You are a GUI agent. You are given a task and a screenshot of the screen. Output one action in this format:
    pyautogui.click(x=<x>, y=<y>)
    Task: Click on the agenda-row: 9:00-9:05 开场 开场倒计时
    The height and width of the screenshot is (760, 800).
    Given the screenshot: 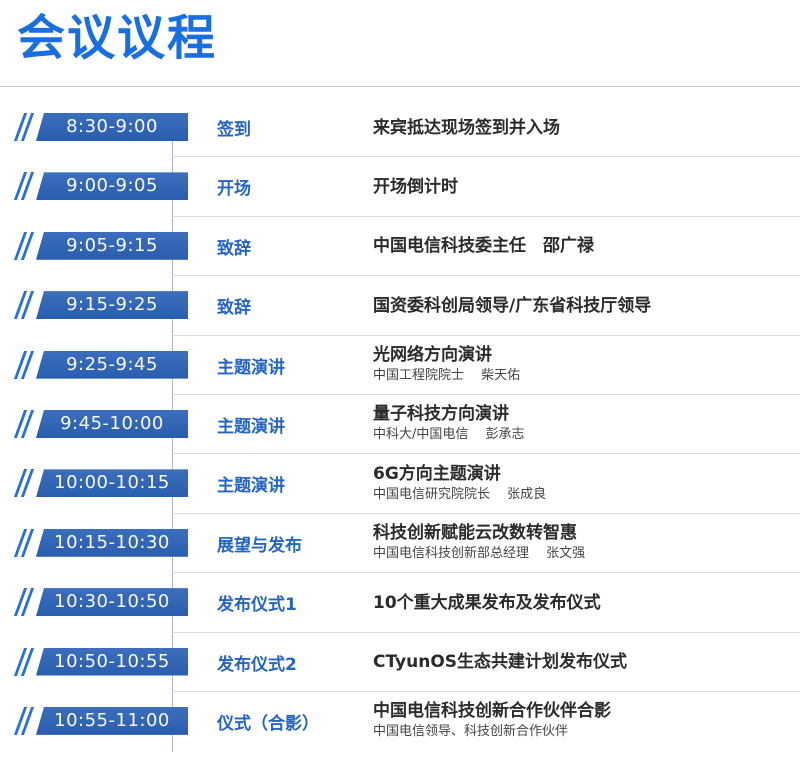 What is the action you would take?
    pyautogui.click(x=400, y=187)
    